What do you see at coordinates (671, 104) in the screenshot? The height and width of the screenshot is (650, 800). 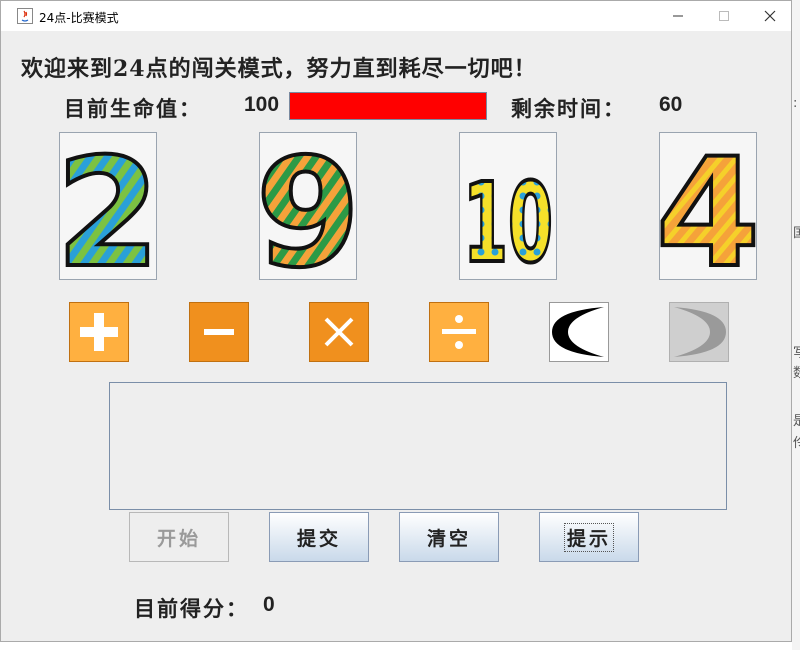 I see `time-value: 60` at bounding box center [671, 104].